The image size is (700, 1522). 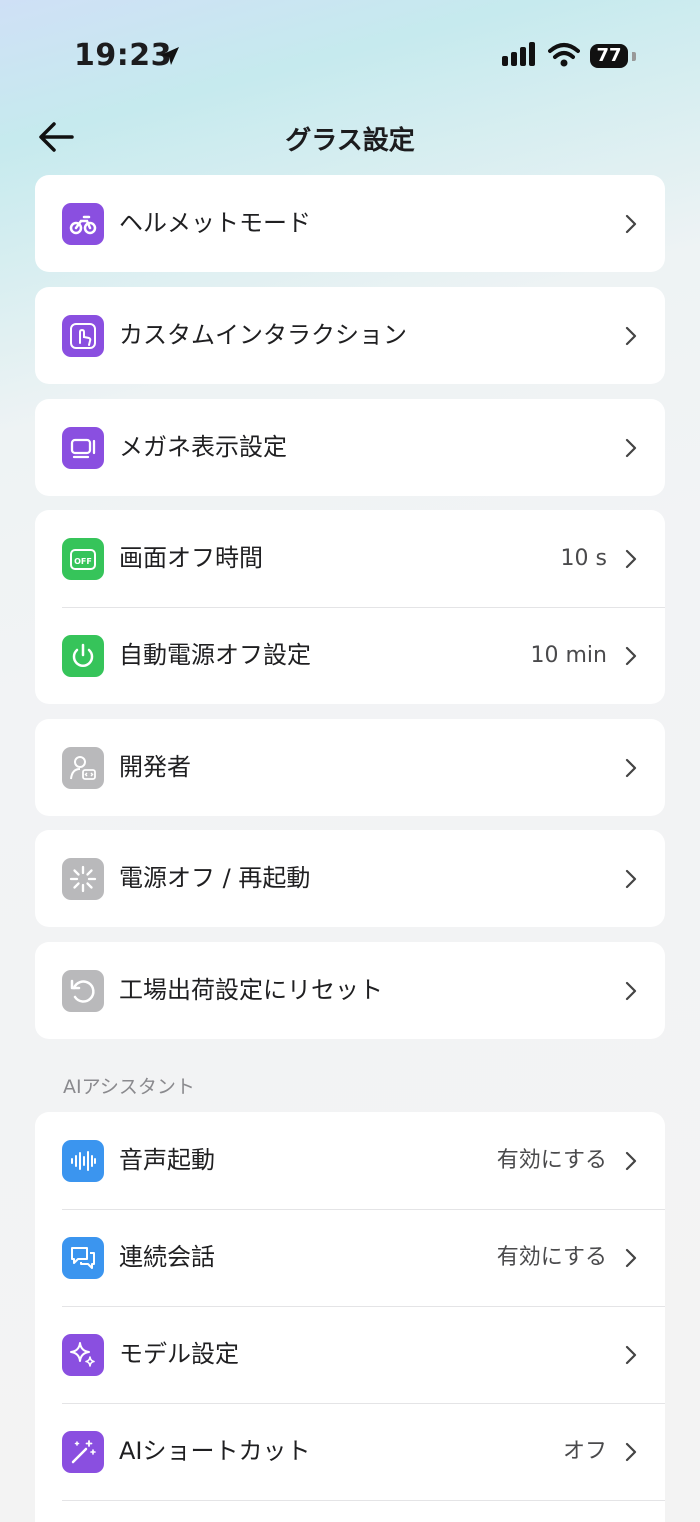 I want to click on svg-text: OFF, so click(x=83, y=561).